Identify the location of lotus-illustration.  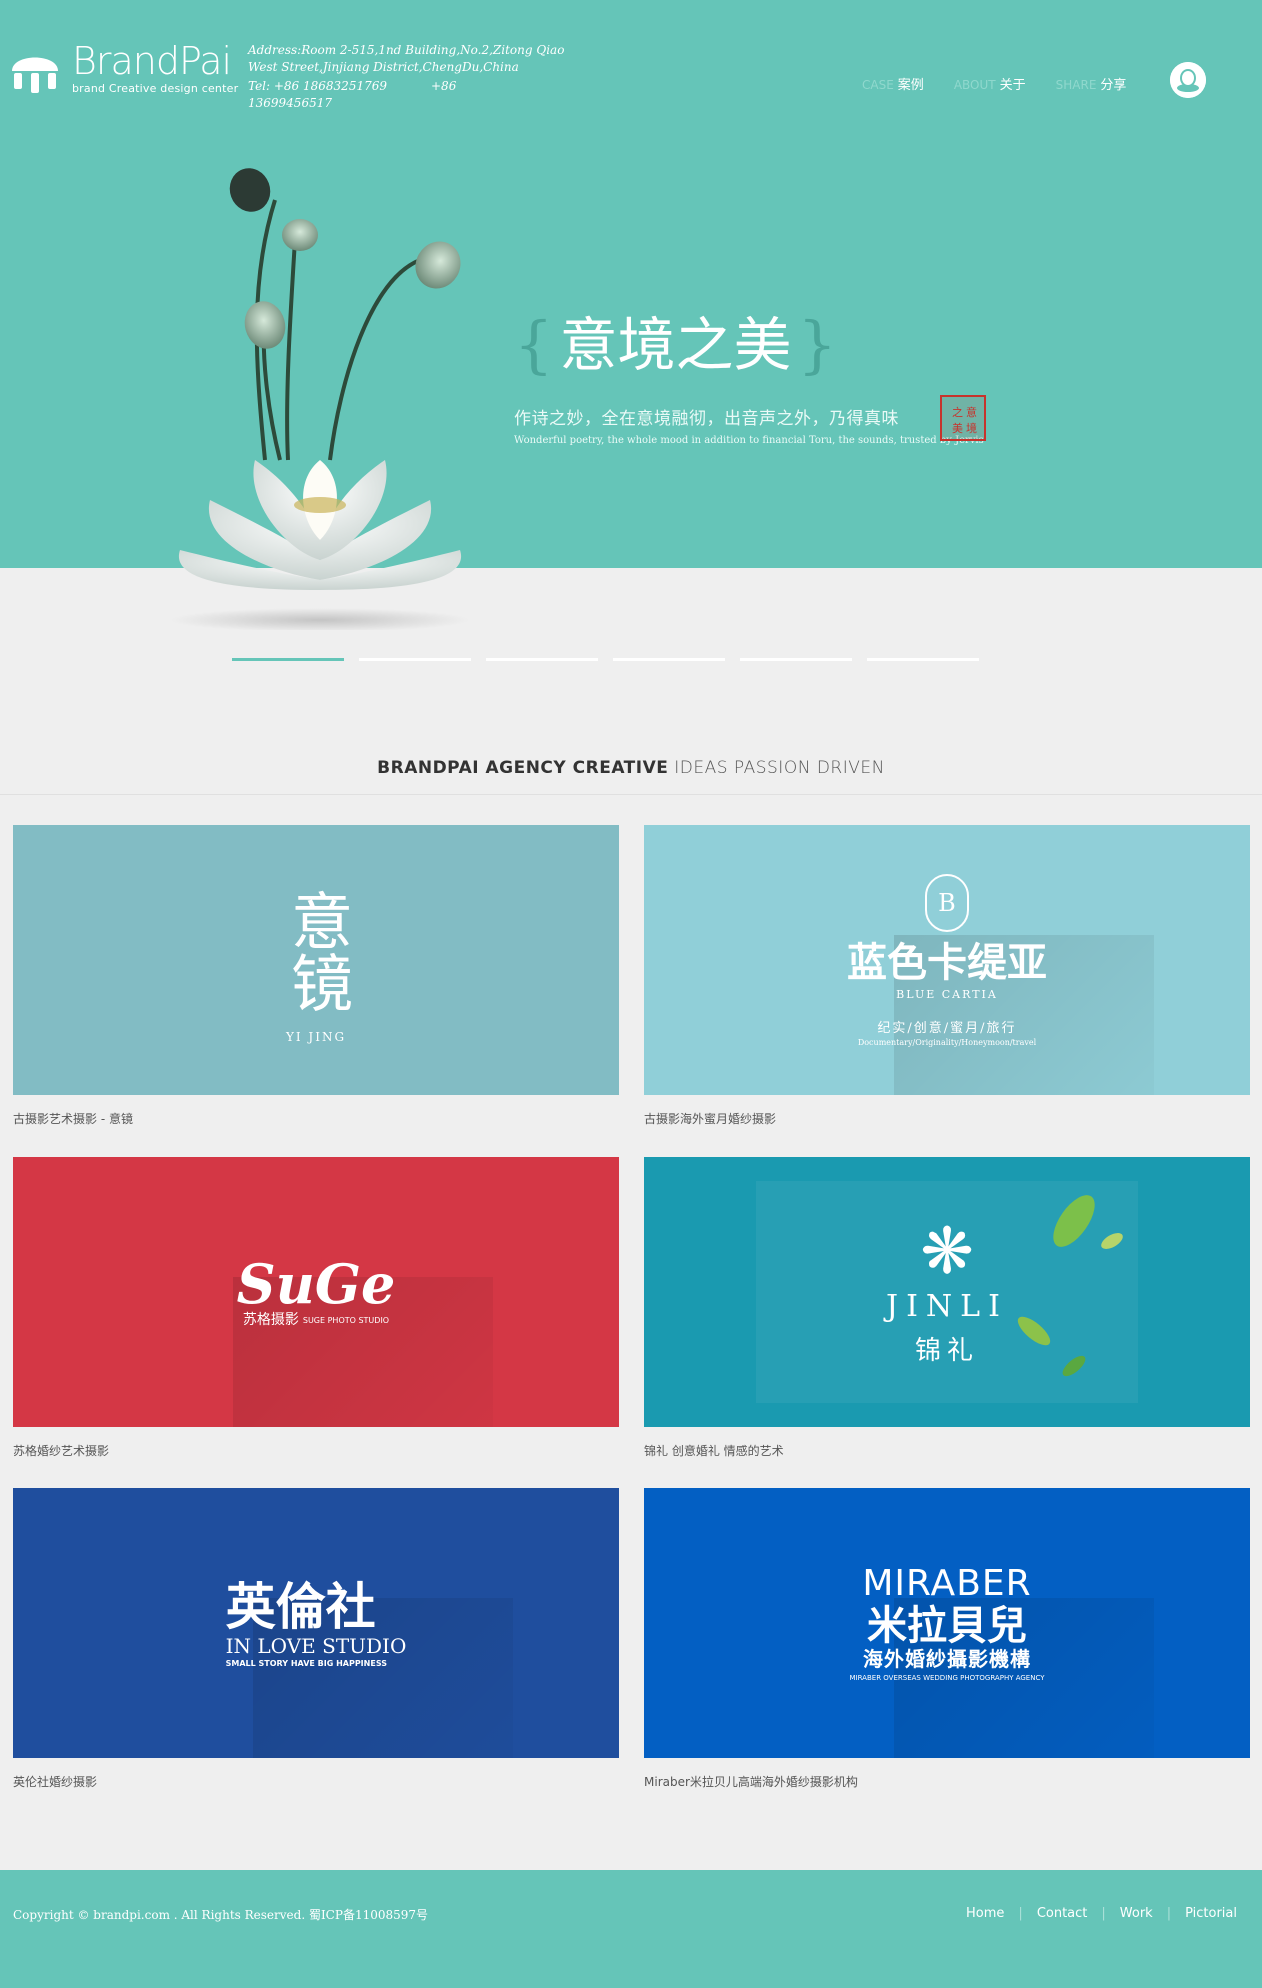
(320, 399).